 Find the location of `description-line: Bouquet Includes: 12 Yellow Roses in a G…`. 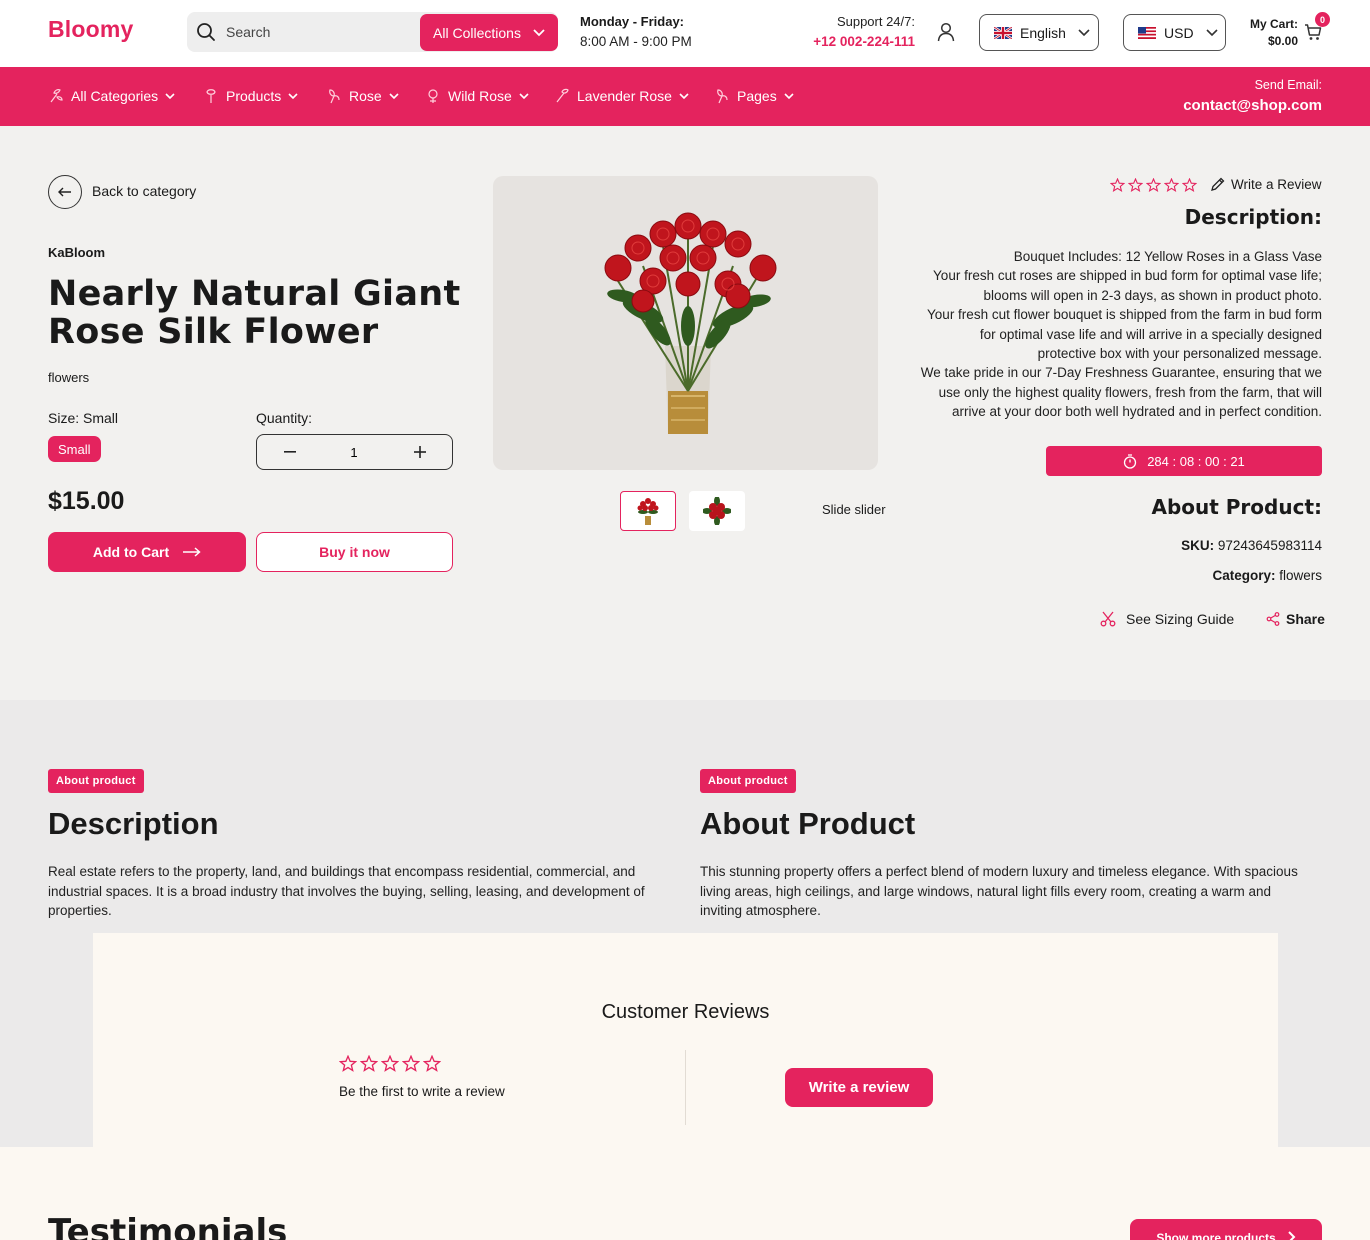

description-line: Bouquet Includes: 12 Yellow Roses in a G… is located at coordinates (1167, 256).